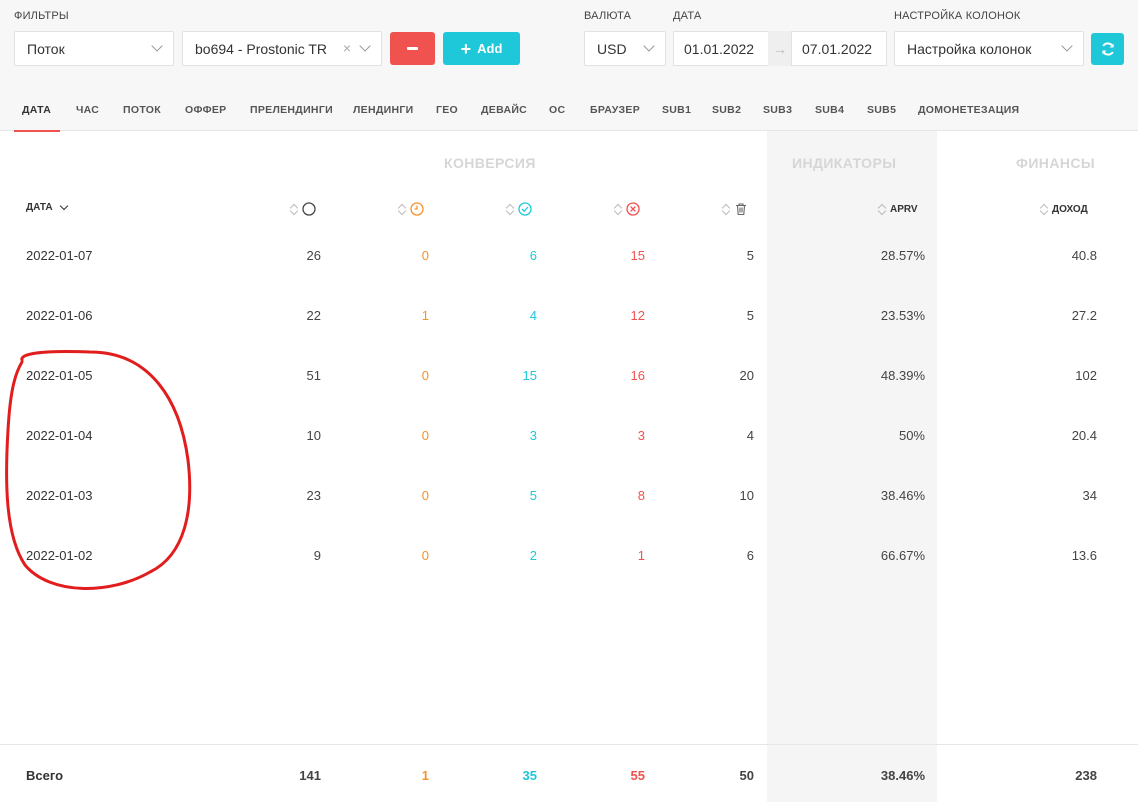 The height and width of the screenshot is (802, 1138). What do you see at coordinates (777, 110) in the screenshot?
I see `tab-sub3: SUB3` at bounding box center [777, 110].